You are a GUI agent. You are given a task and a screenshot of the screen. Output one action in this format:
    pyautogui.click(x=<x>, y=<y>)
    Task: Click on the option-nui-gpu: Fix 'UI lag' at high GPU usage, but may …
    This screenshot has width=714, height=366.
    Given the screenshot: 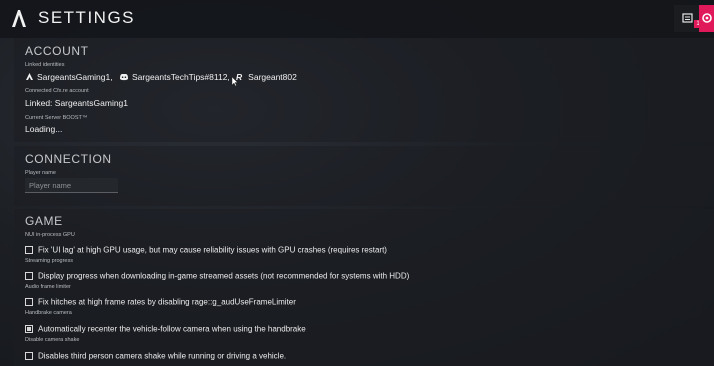 What is the action you would take?
    pyautogui.click(x=206, y=250)
    